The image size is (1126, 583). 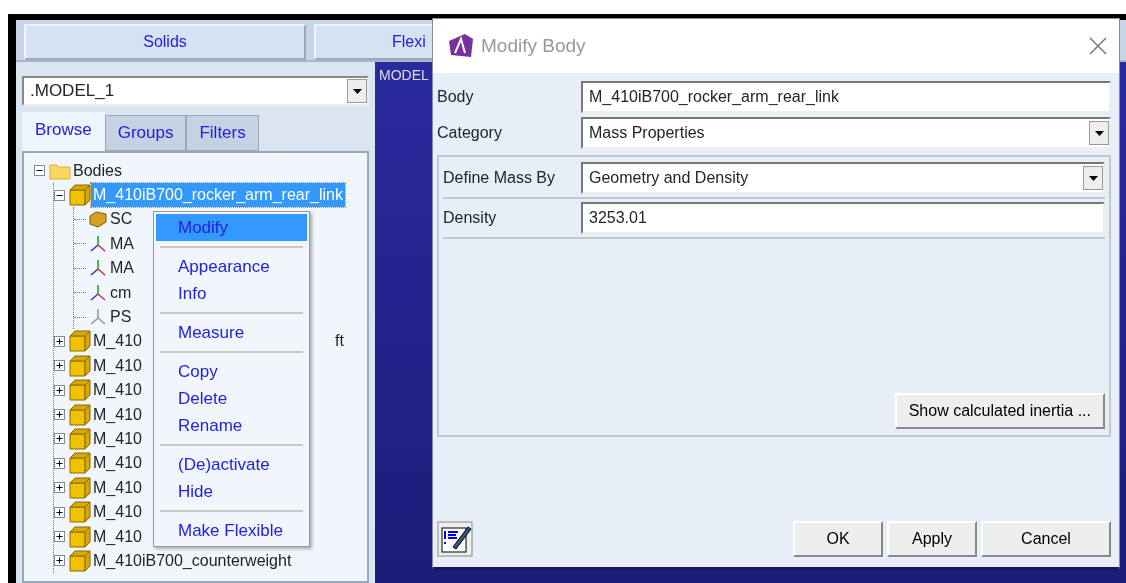 What do you see at coordinates (932, 539) in the screenshot?
I see `apply-button: Apply` at bounding box center [932, 539].